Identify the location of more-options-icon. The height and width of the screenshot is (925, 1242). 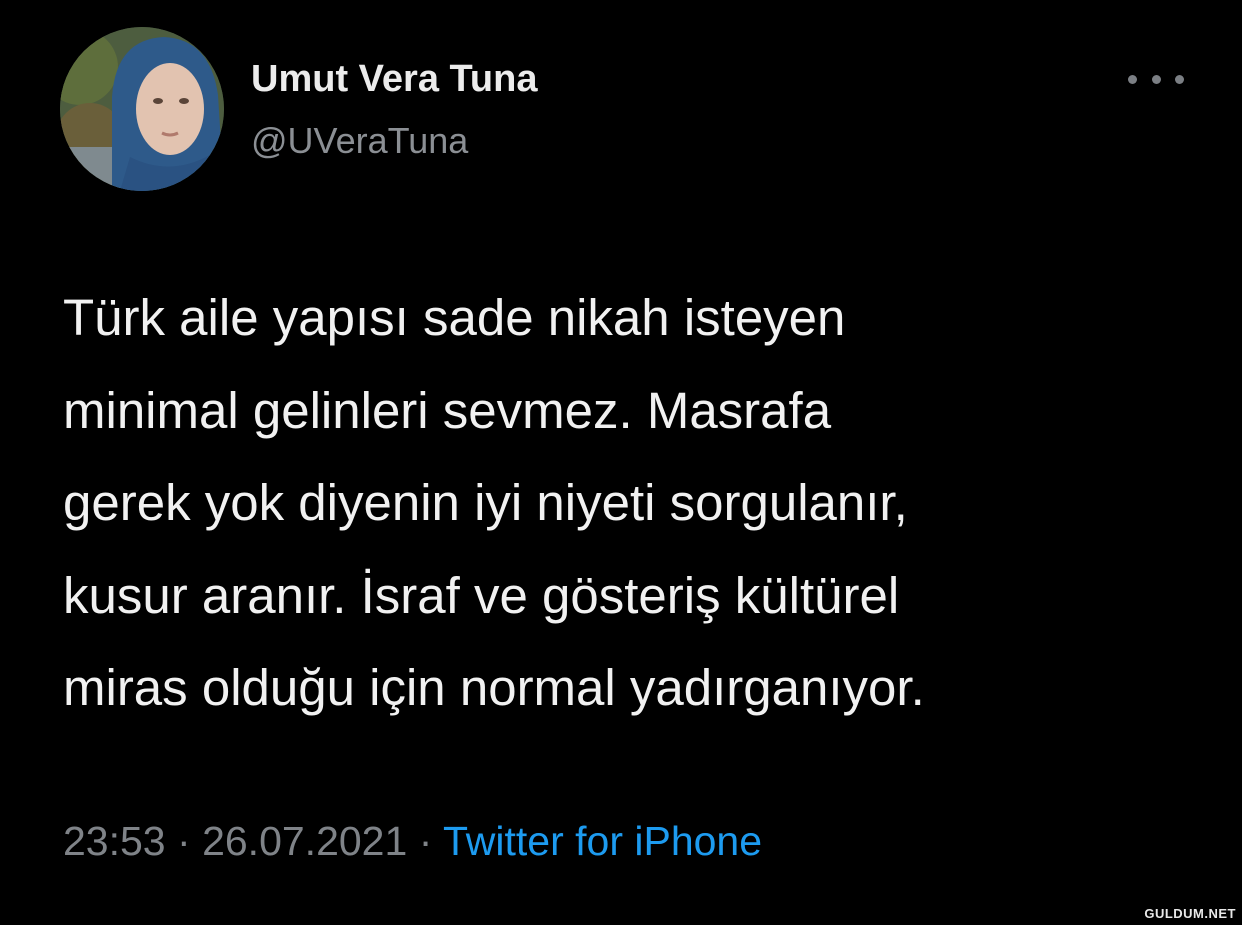
(1156, 79).